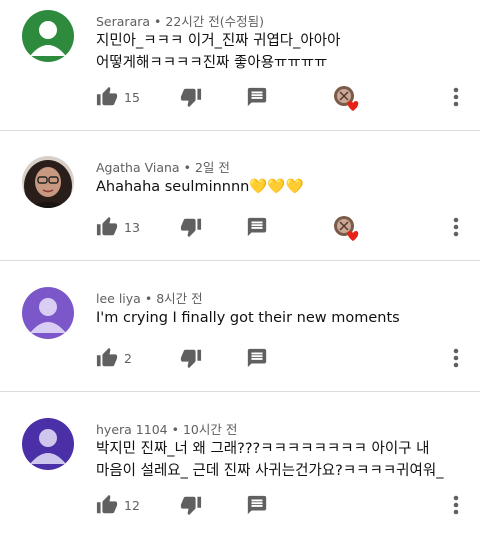 The image size is (480, 533). What do you see at coordinates (132, 429) in the screenshot?
I see `author-name: hyera 1104` at bounding box center [132, 429].